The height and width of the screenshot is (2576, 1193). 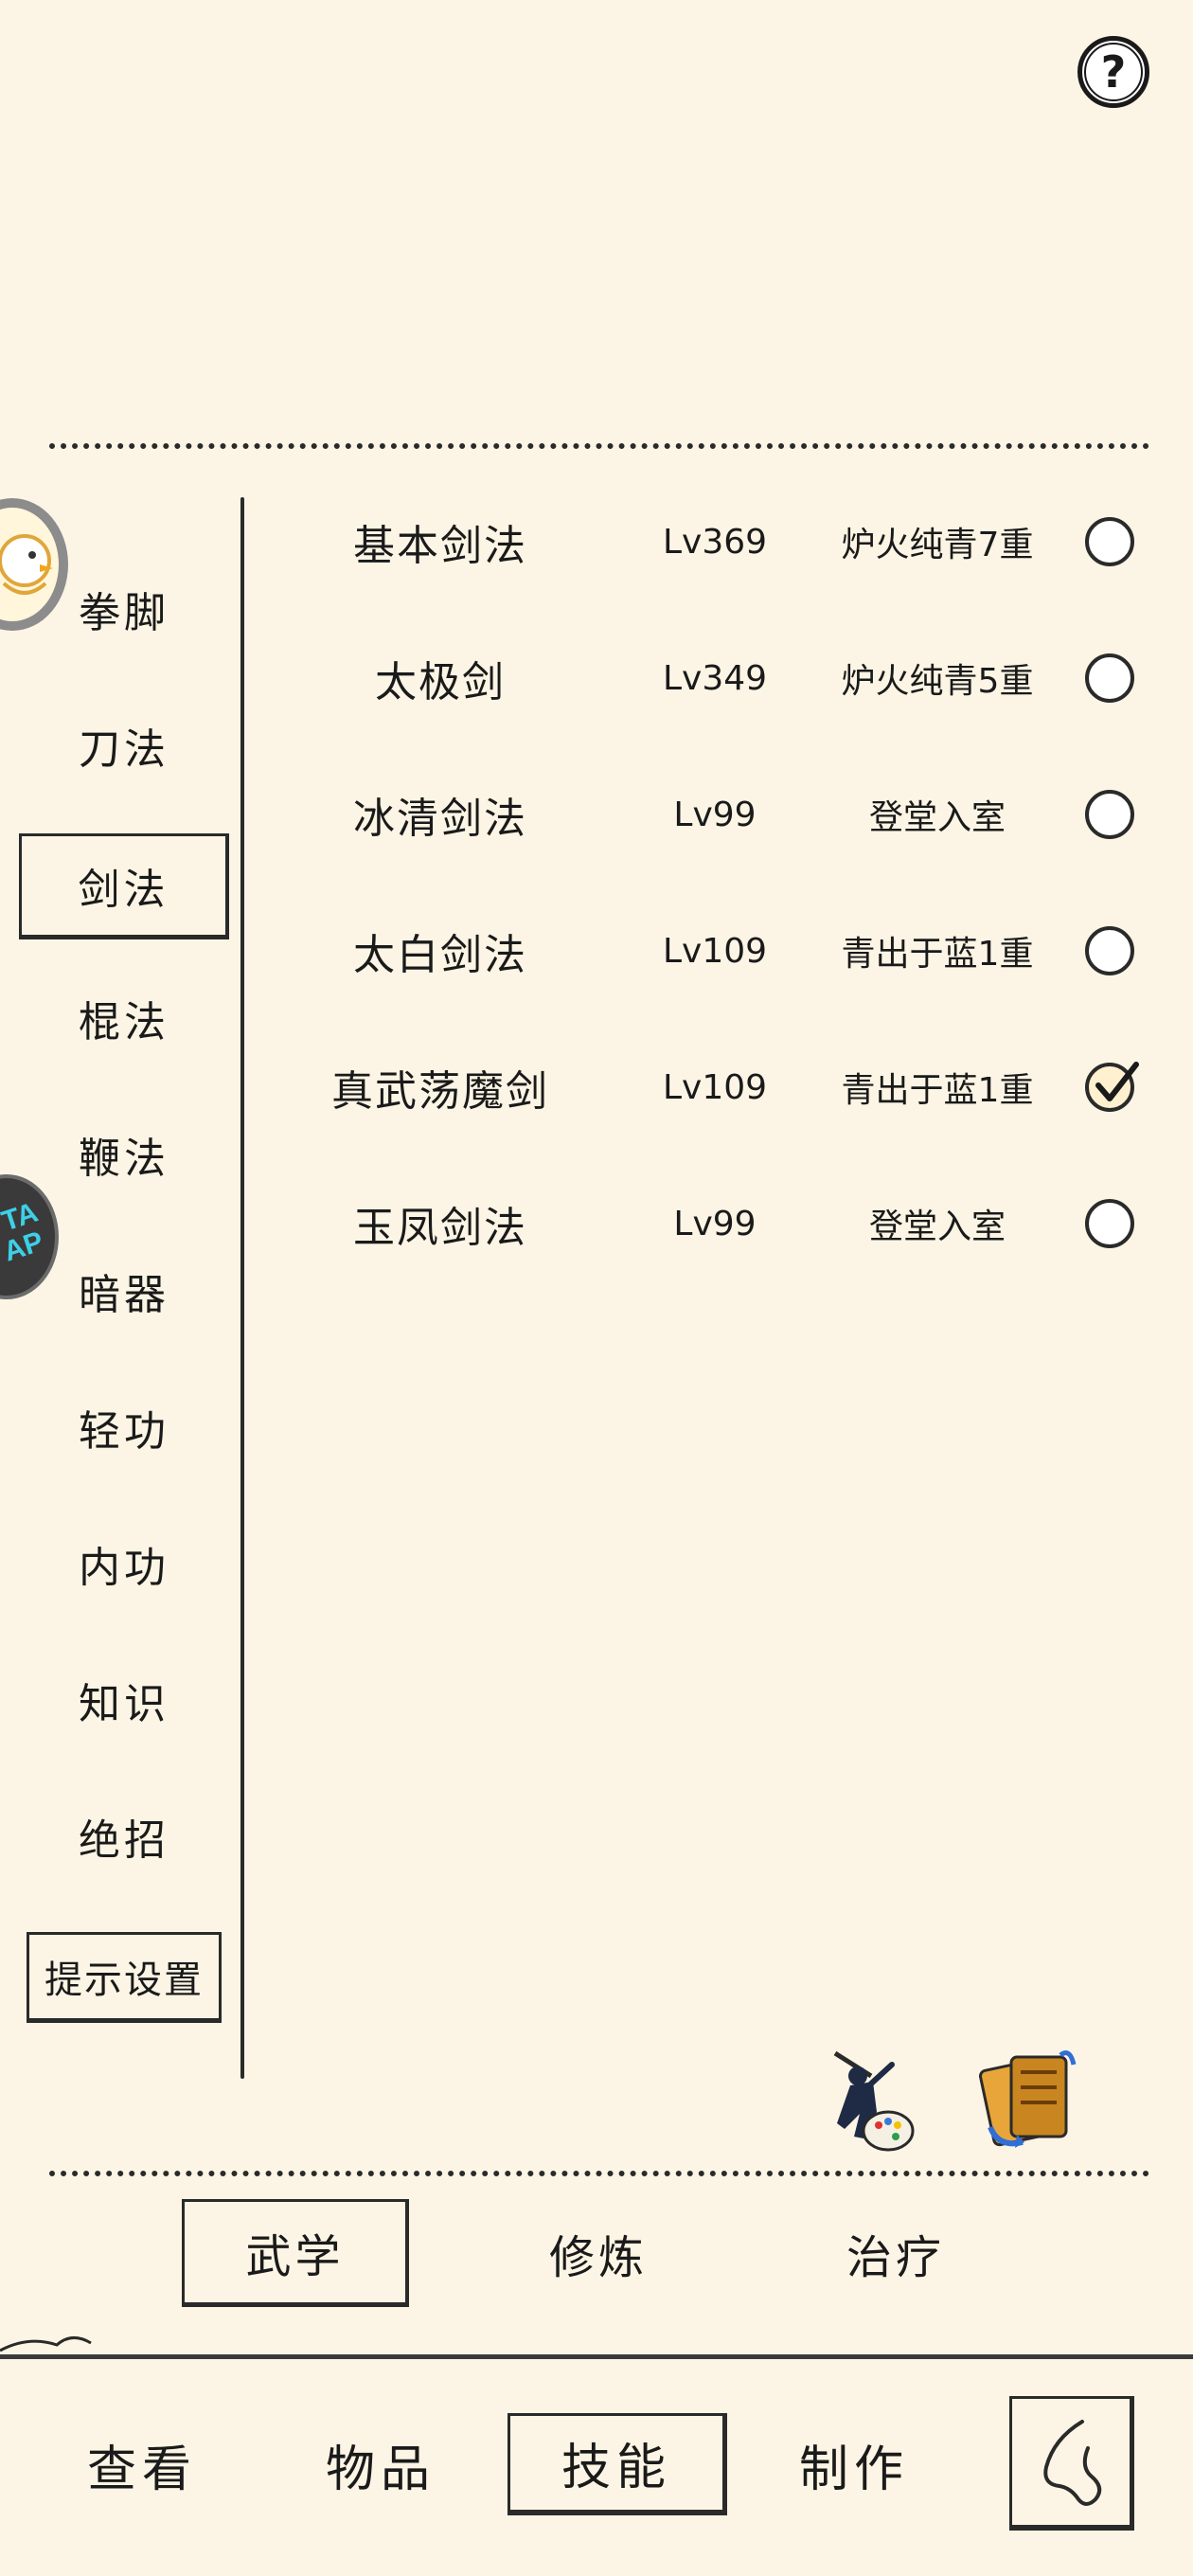 I want to click on nav-wupin: 物品, so click(x=380, y=2464).